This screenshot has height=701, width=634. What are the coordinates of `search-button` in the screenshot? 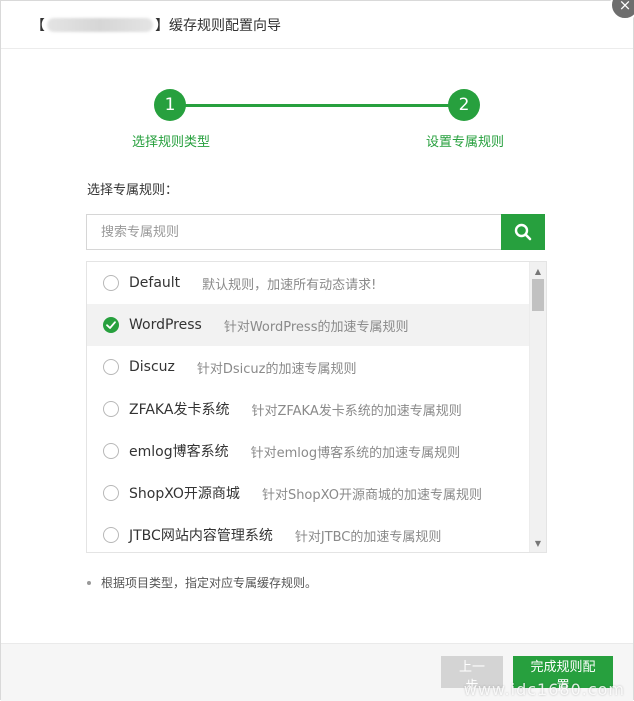 It's located at (523, 232).